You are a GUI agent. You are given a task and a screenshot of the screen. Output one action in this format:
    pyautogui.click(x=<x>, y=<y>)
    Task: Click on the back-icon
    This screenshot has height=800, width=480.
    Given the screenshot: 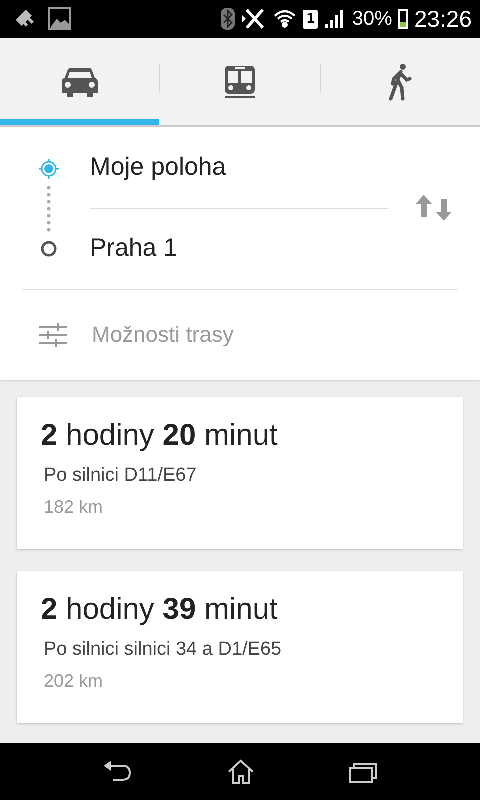 What is the action you would take?
    pyautogui.click(x=118, y=772)
    